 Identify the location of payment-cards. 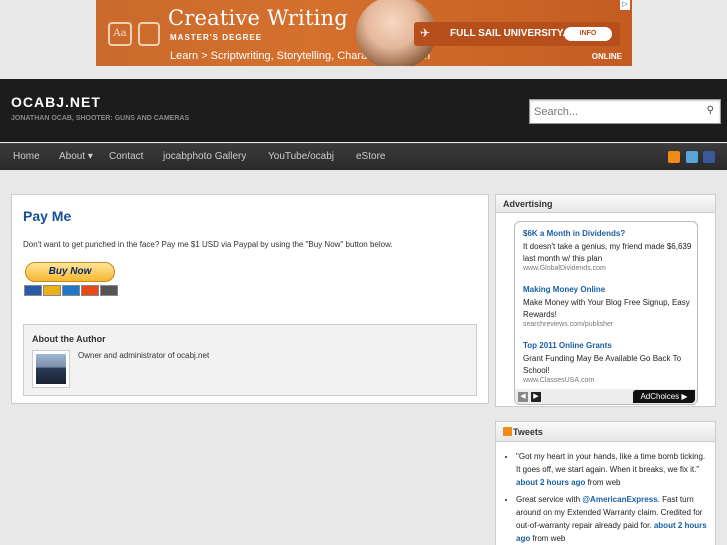
(71, 291).